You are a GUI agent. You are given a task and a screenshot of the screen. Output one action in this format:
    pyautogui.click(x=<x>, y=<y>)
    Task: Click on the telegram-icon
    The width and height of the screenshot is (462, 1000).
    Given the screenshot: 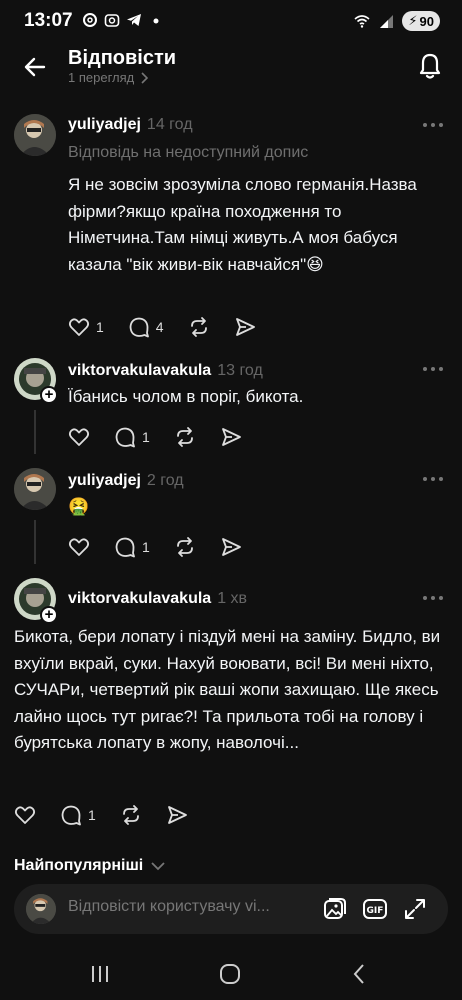 What is the action you would take?
    pyautogui.click(x=134, y=20)
    